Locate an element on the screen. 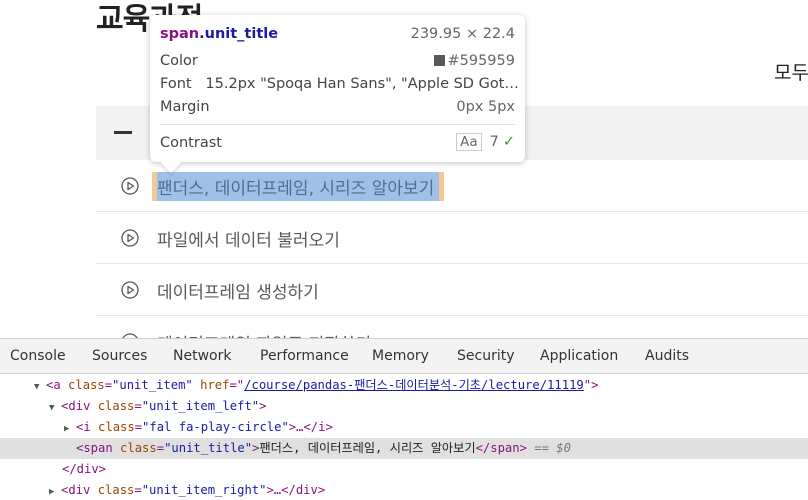 This screenshot has width=808, height=500. tab-network: Network is located at coordinates (202, 356).